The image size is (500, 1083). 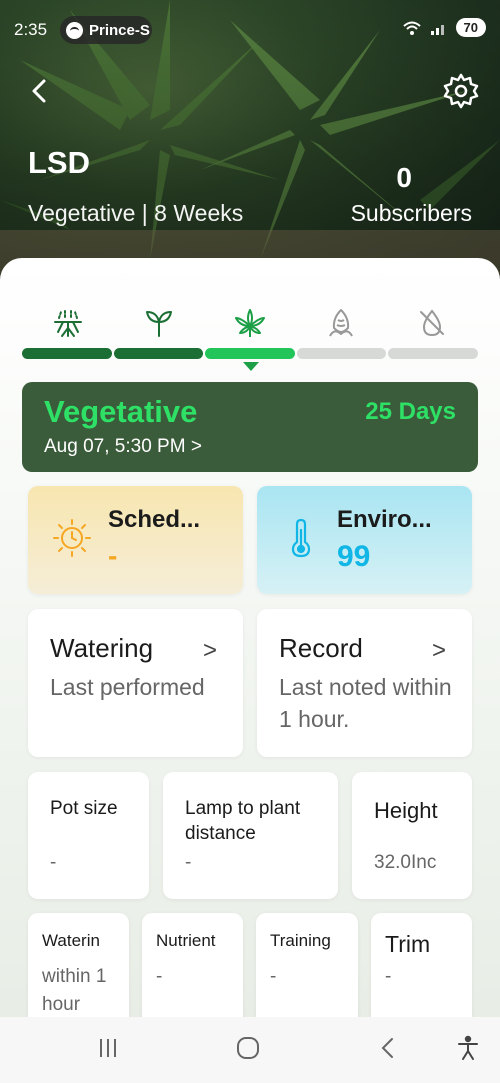 I want to click on system-navigation-bar, so click(x=250, y=1050).